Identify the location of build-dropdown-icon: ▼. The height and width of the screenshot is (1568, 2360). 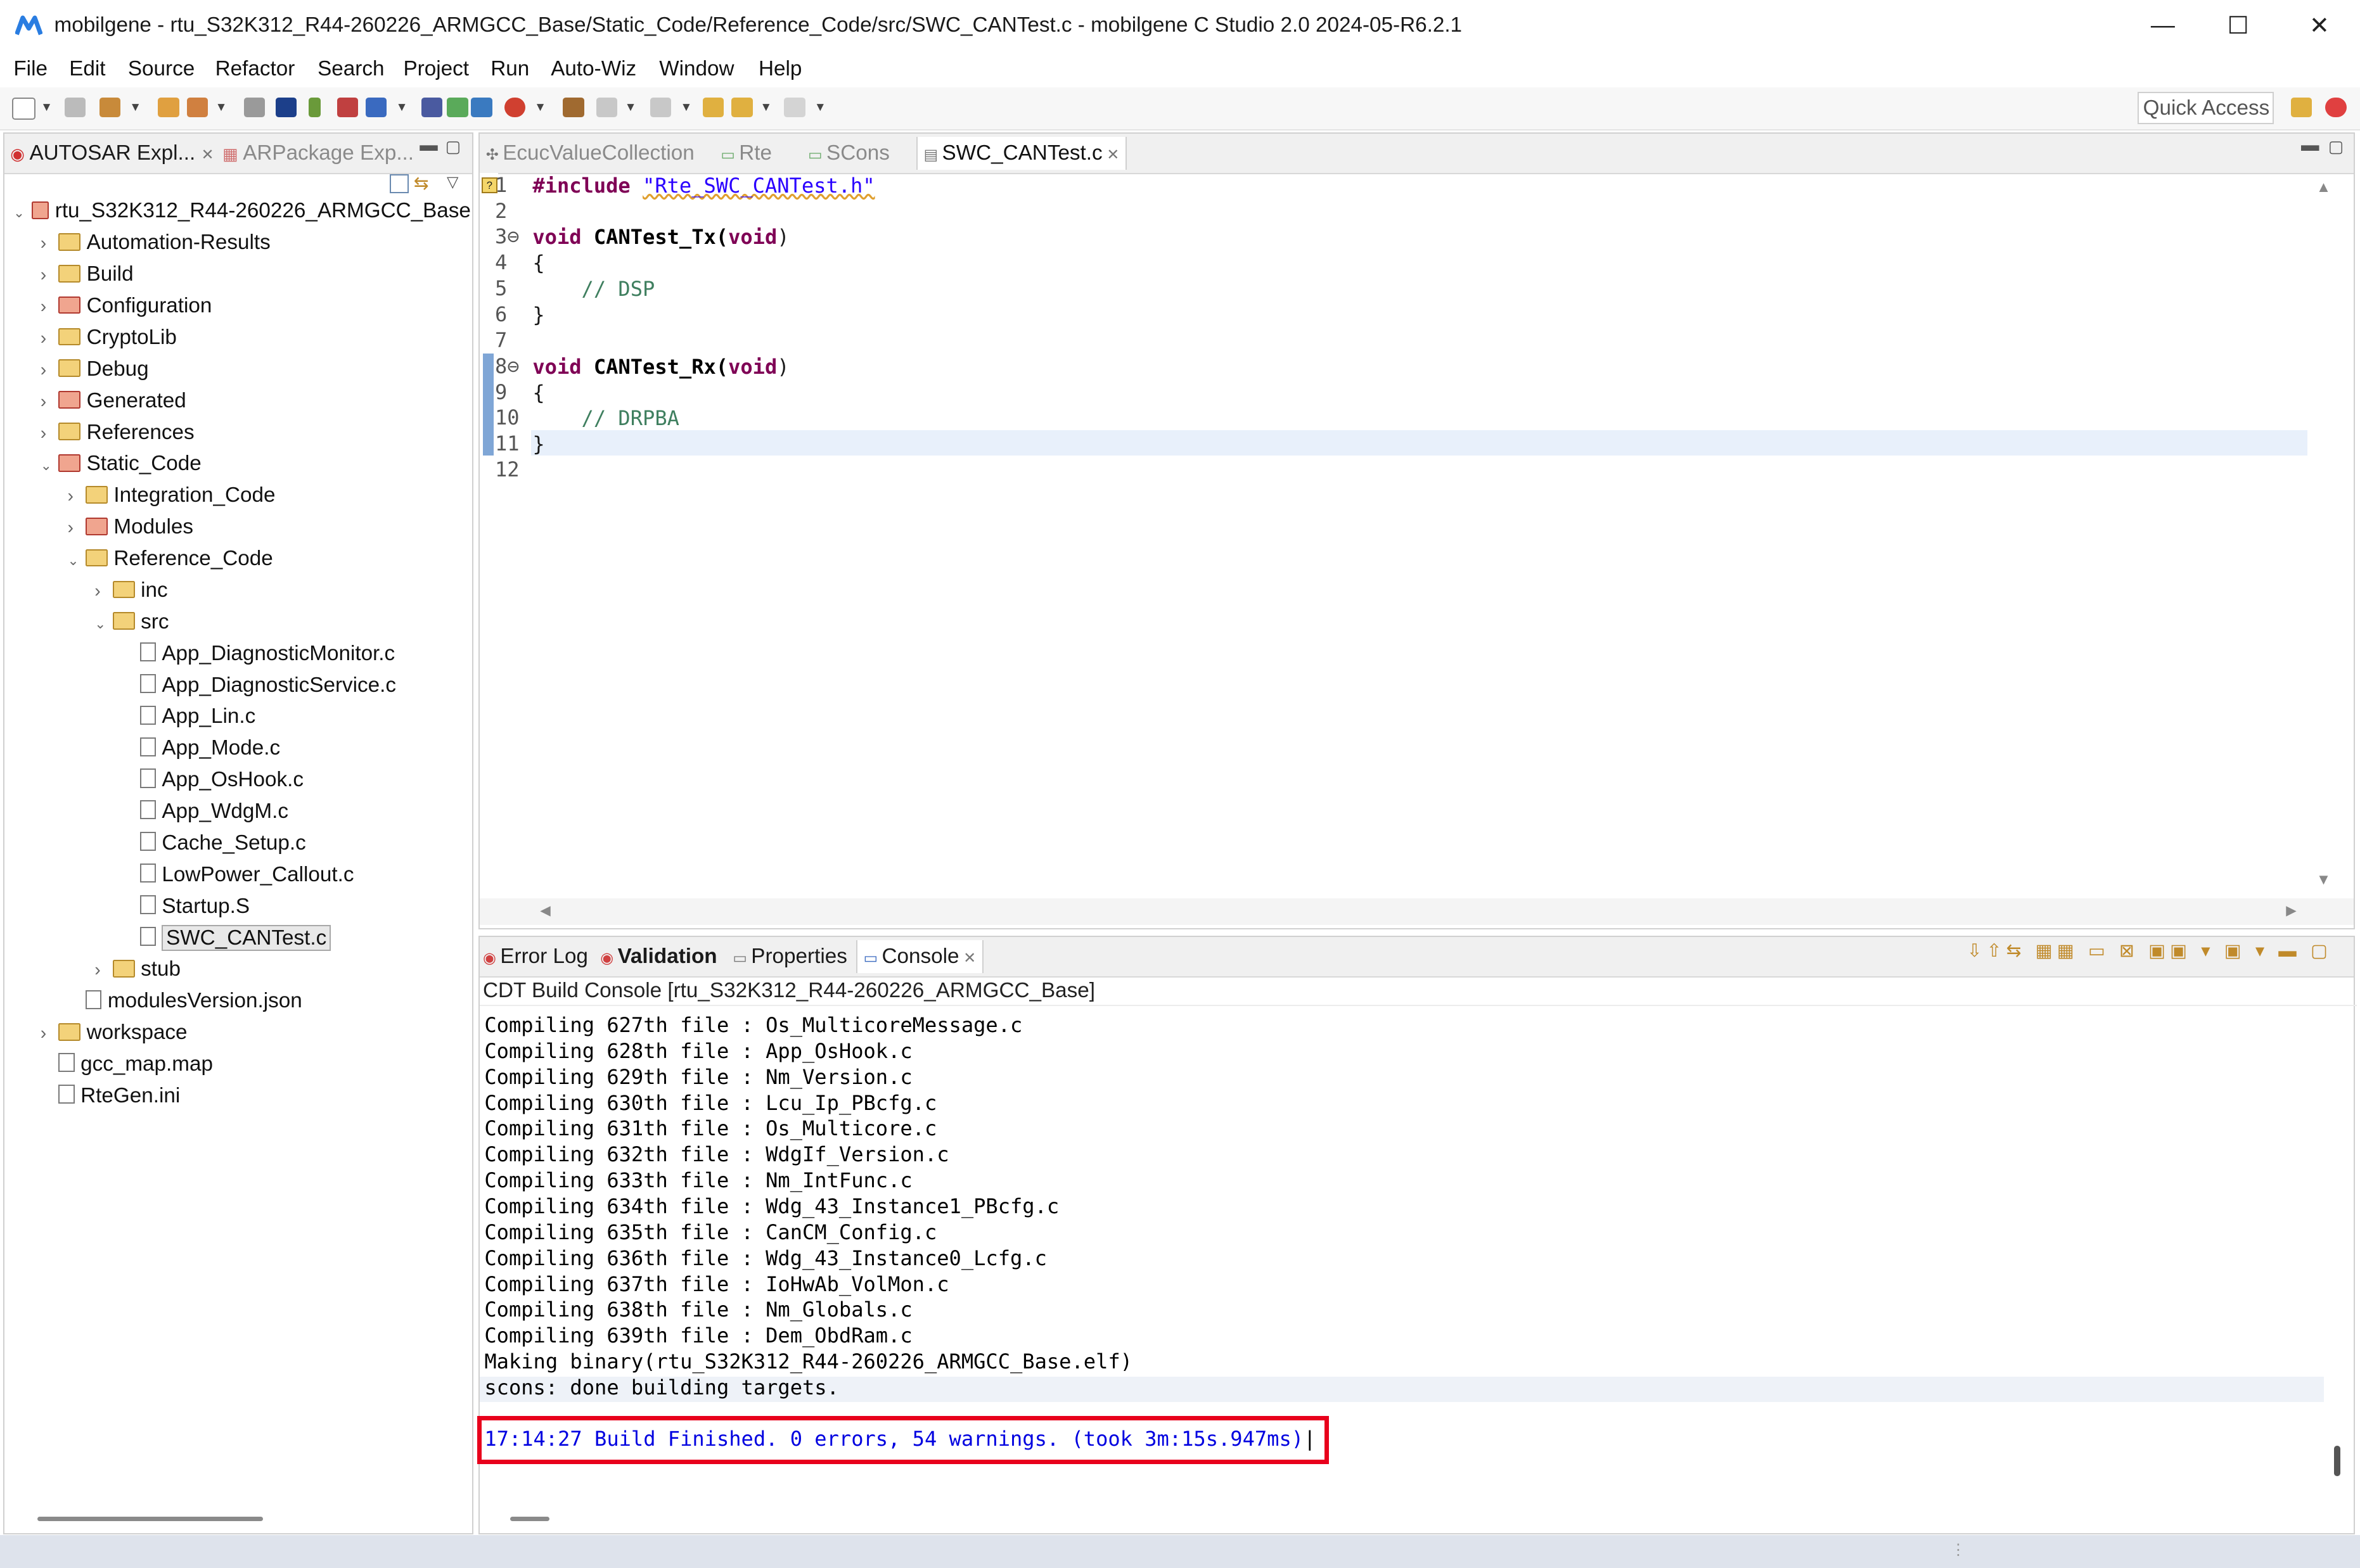
(135, 108).